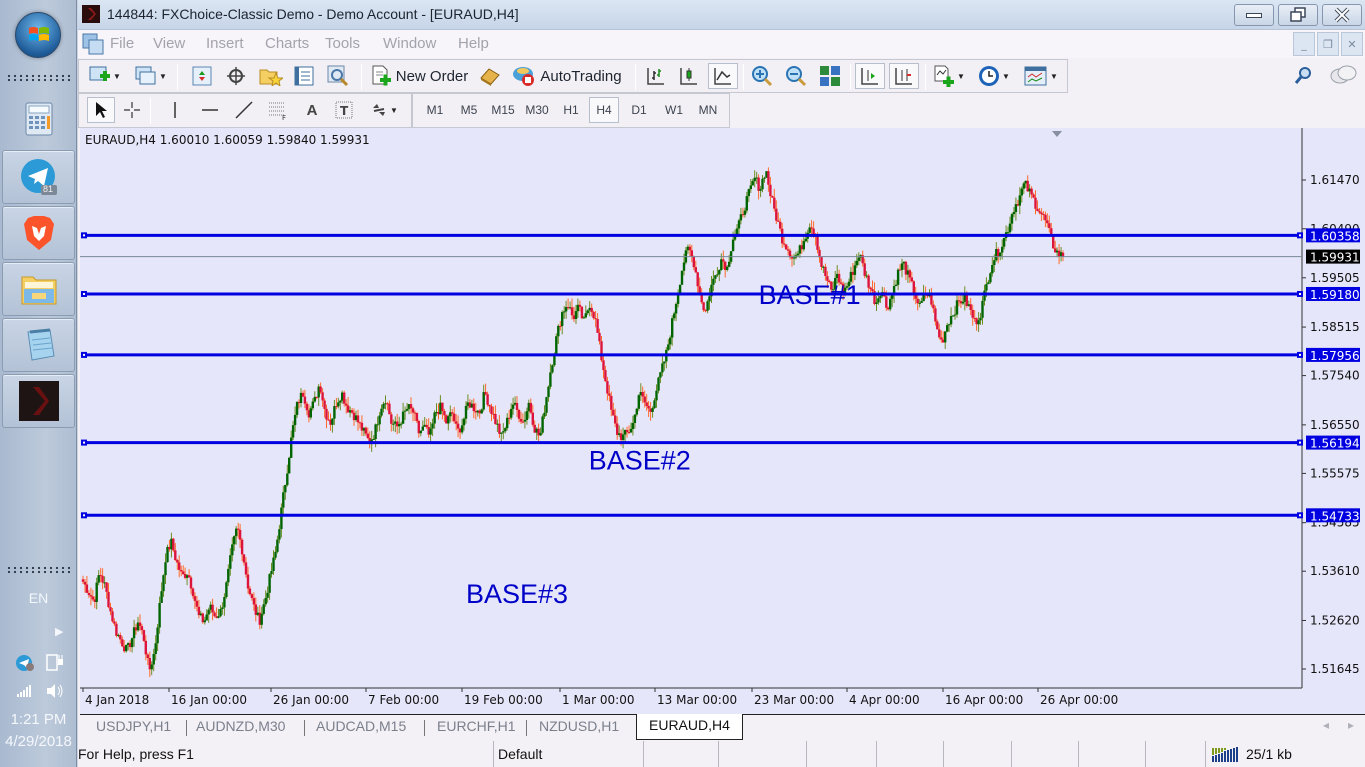 This screenshot has height=767, width=1365. I want to click on crosshair-tool, so click(132, 110).